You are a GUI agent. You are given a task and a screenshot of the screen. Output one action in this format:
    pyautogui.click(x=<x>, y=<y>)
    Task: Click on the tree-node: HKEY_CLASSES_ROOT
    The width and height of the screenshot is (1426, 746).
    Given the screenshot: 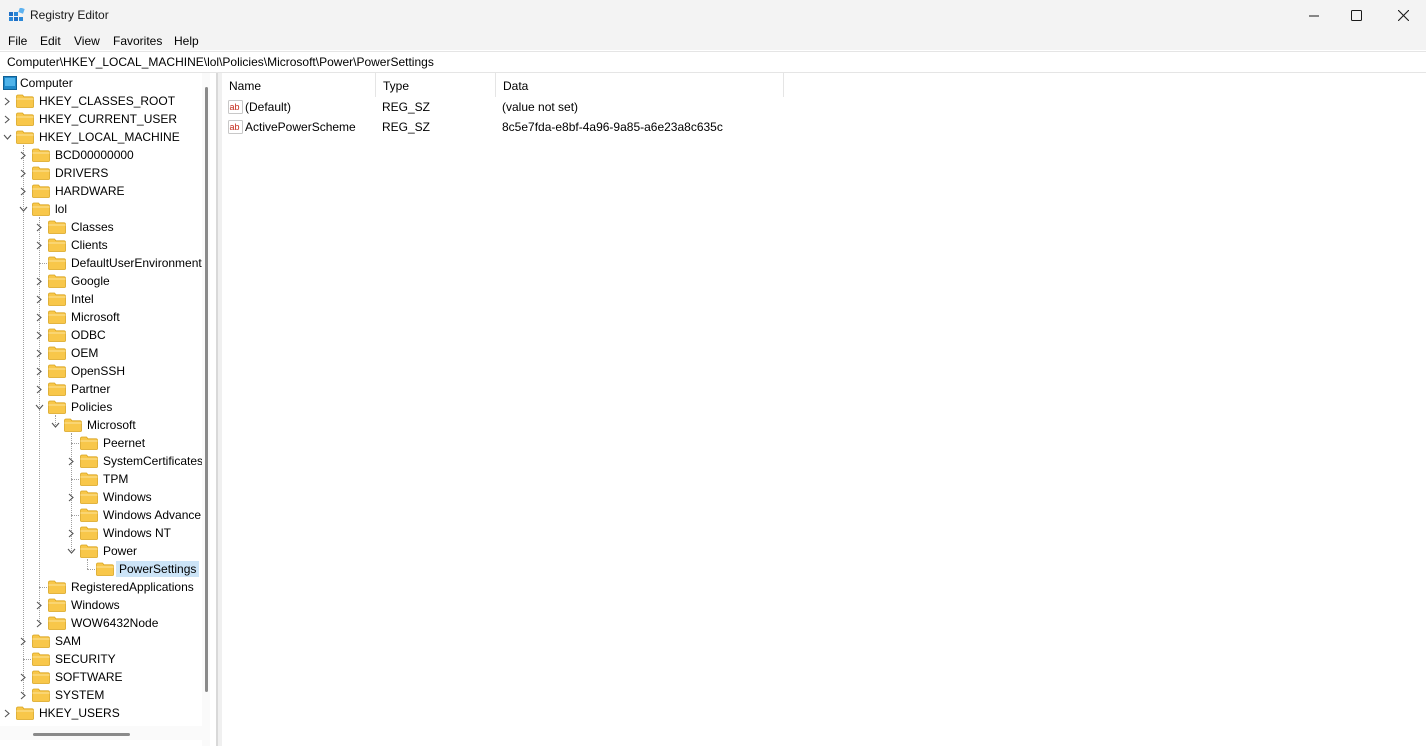 What is the action you would take?
    pyautogui.click(x=90, y=101)
    